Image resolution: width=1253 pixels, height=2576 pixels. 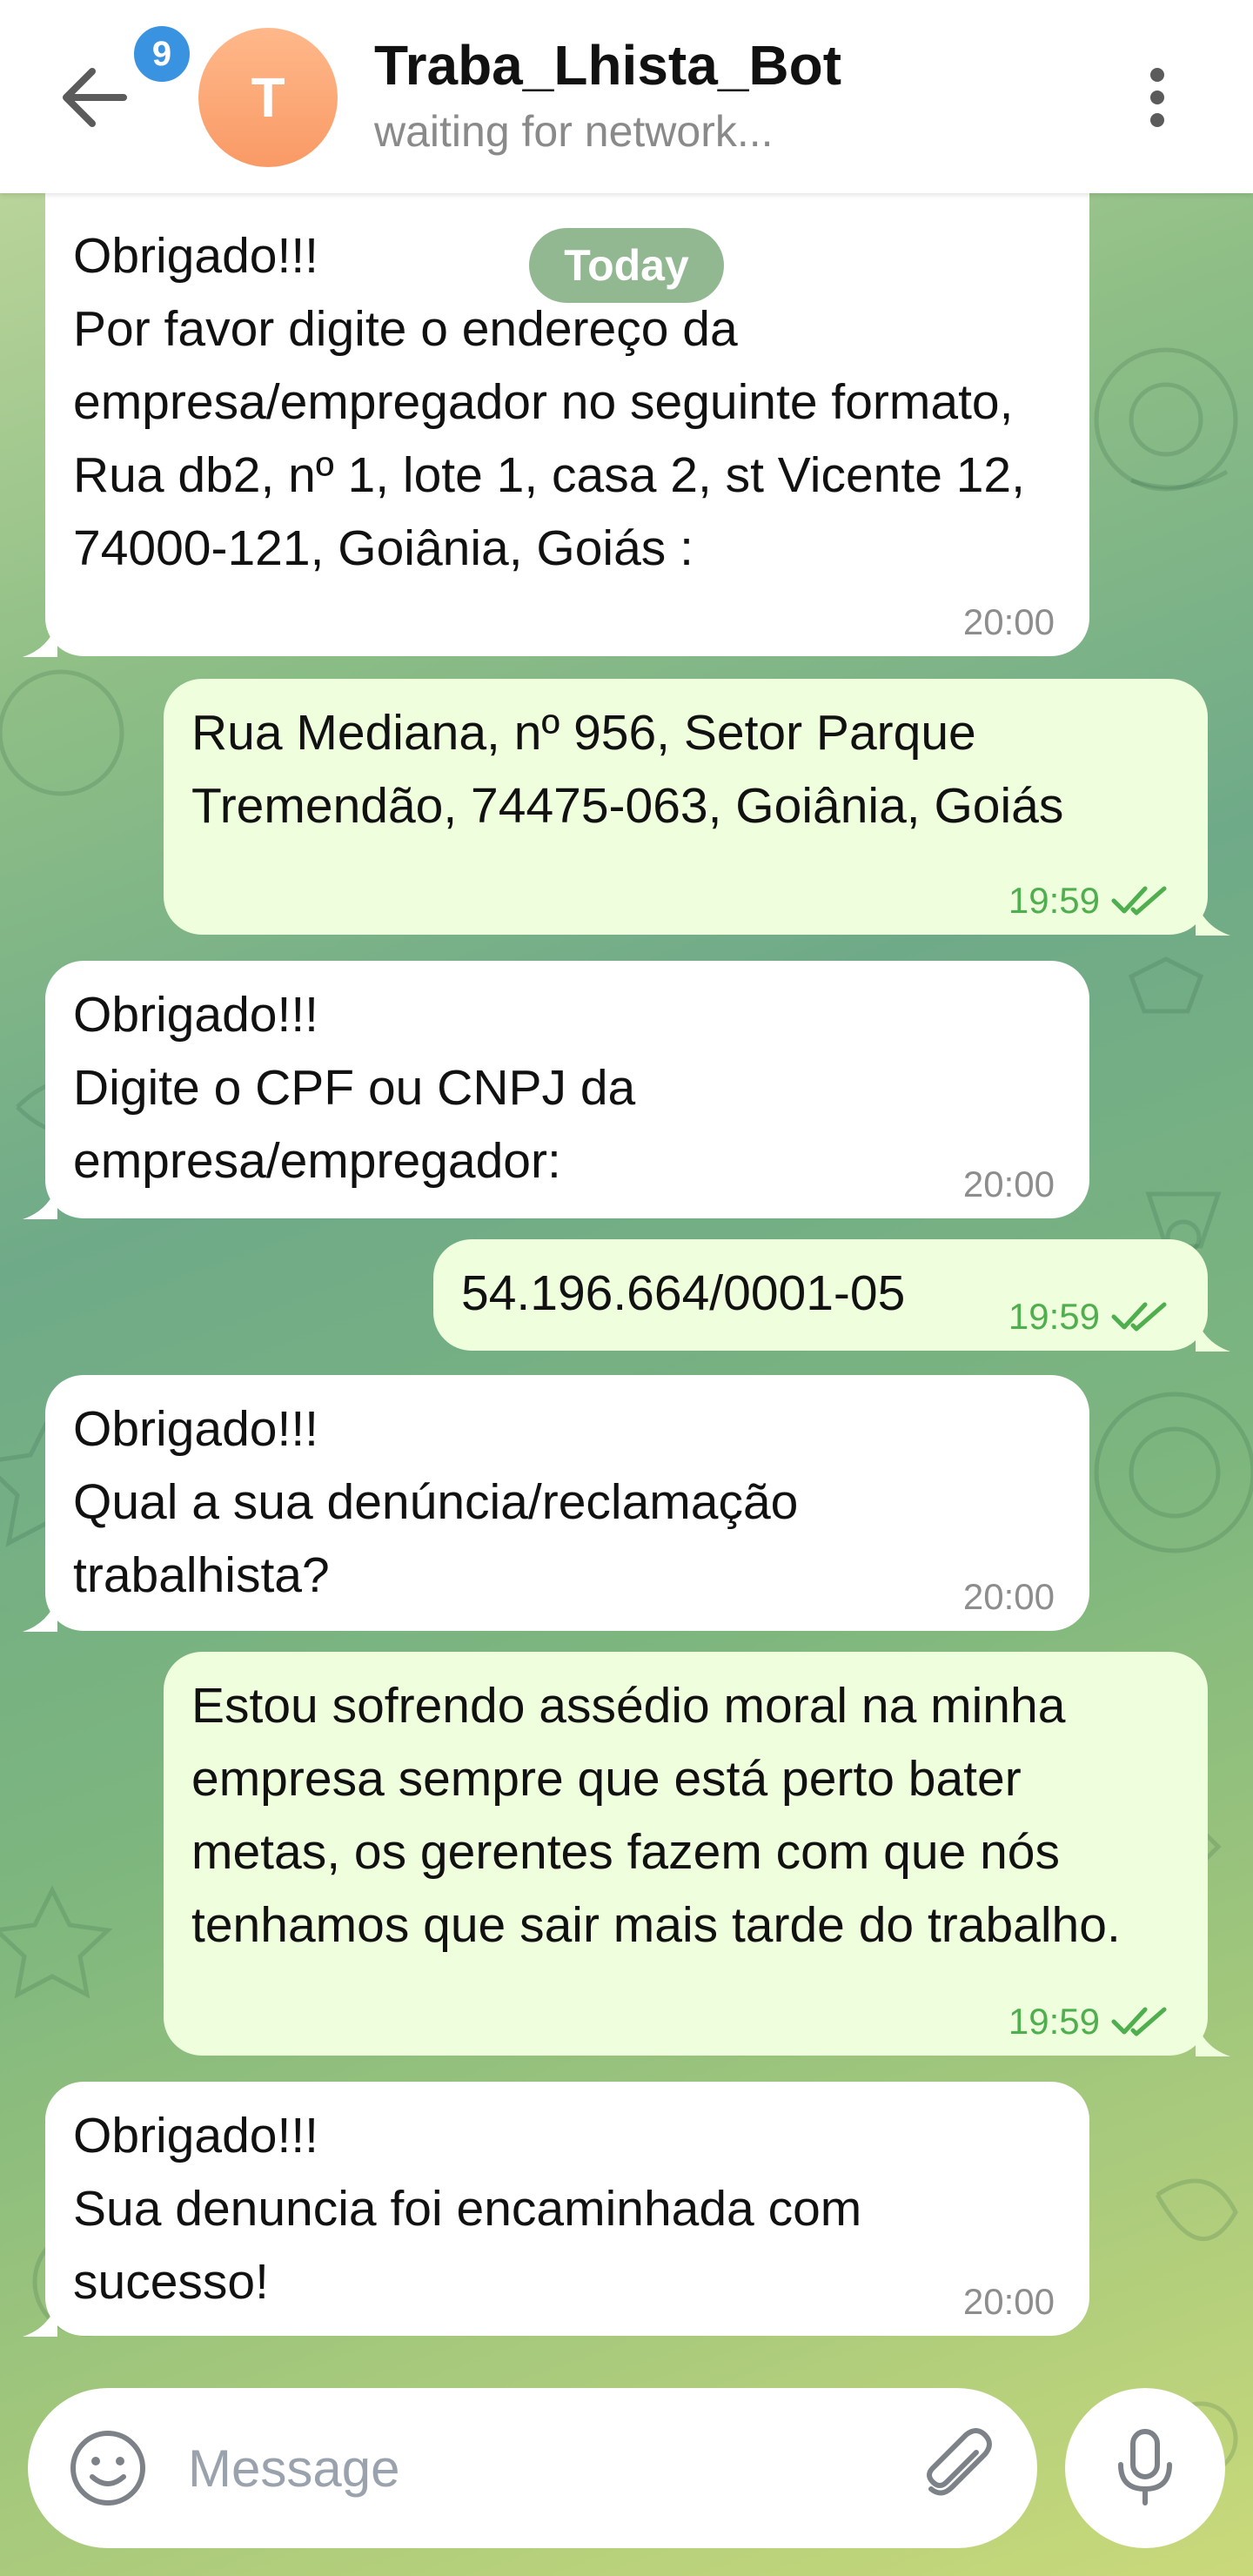 I want to click on unread-count-badge: 9, so click(x=162, y=54).